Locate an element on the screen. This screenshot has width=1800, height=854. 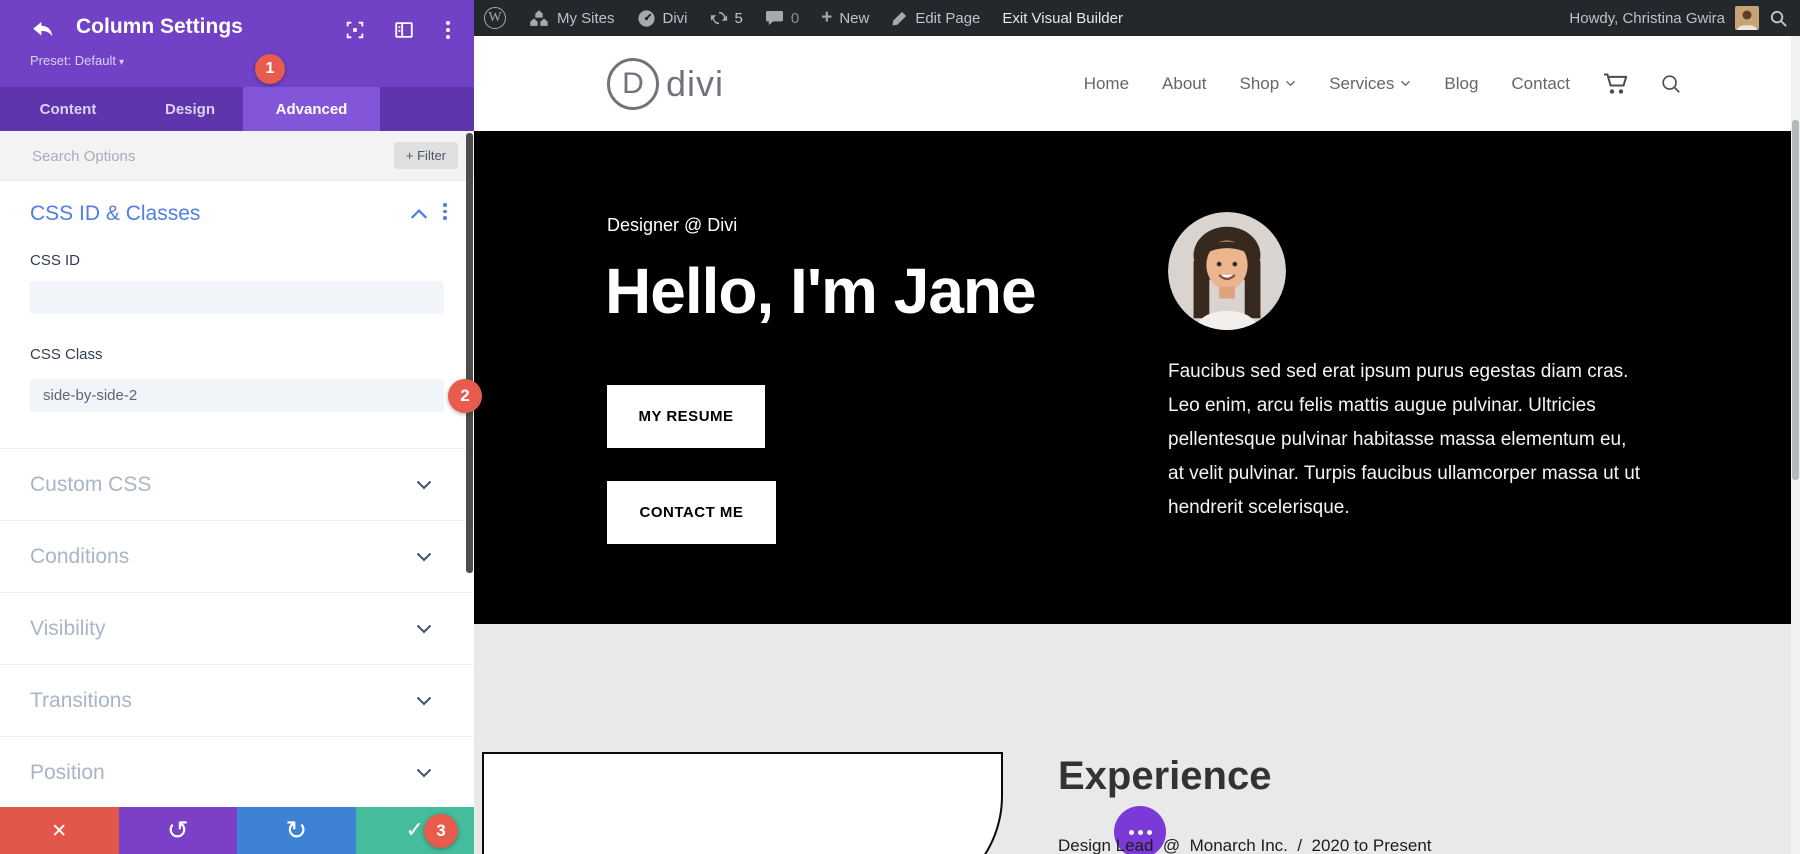
step-badge-2: 2 is located at coordinates (465, 396).